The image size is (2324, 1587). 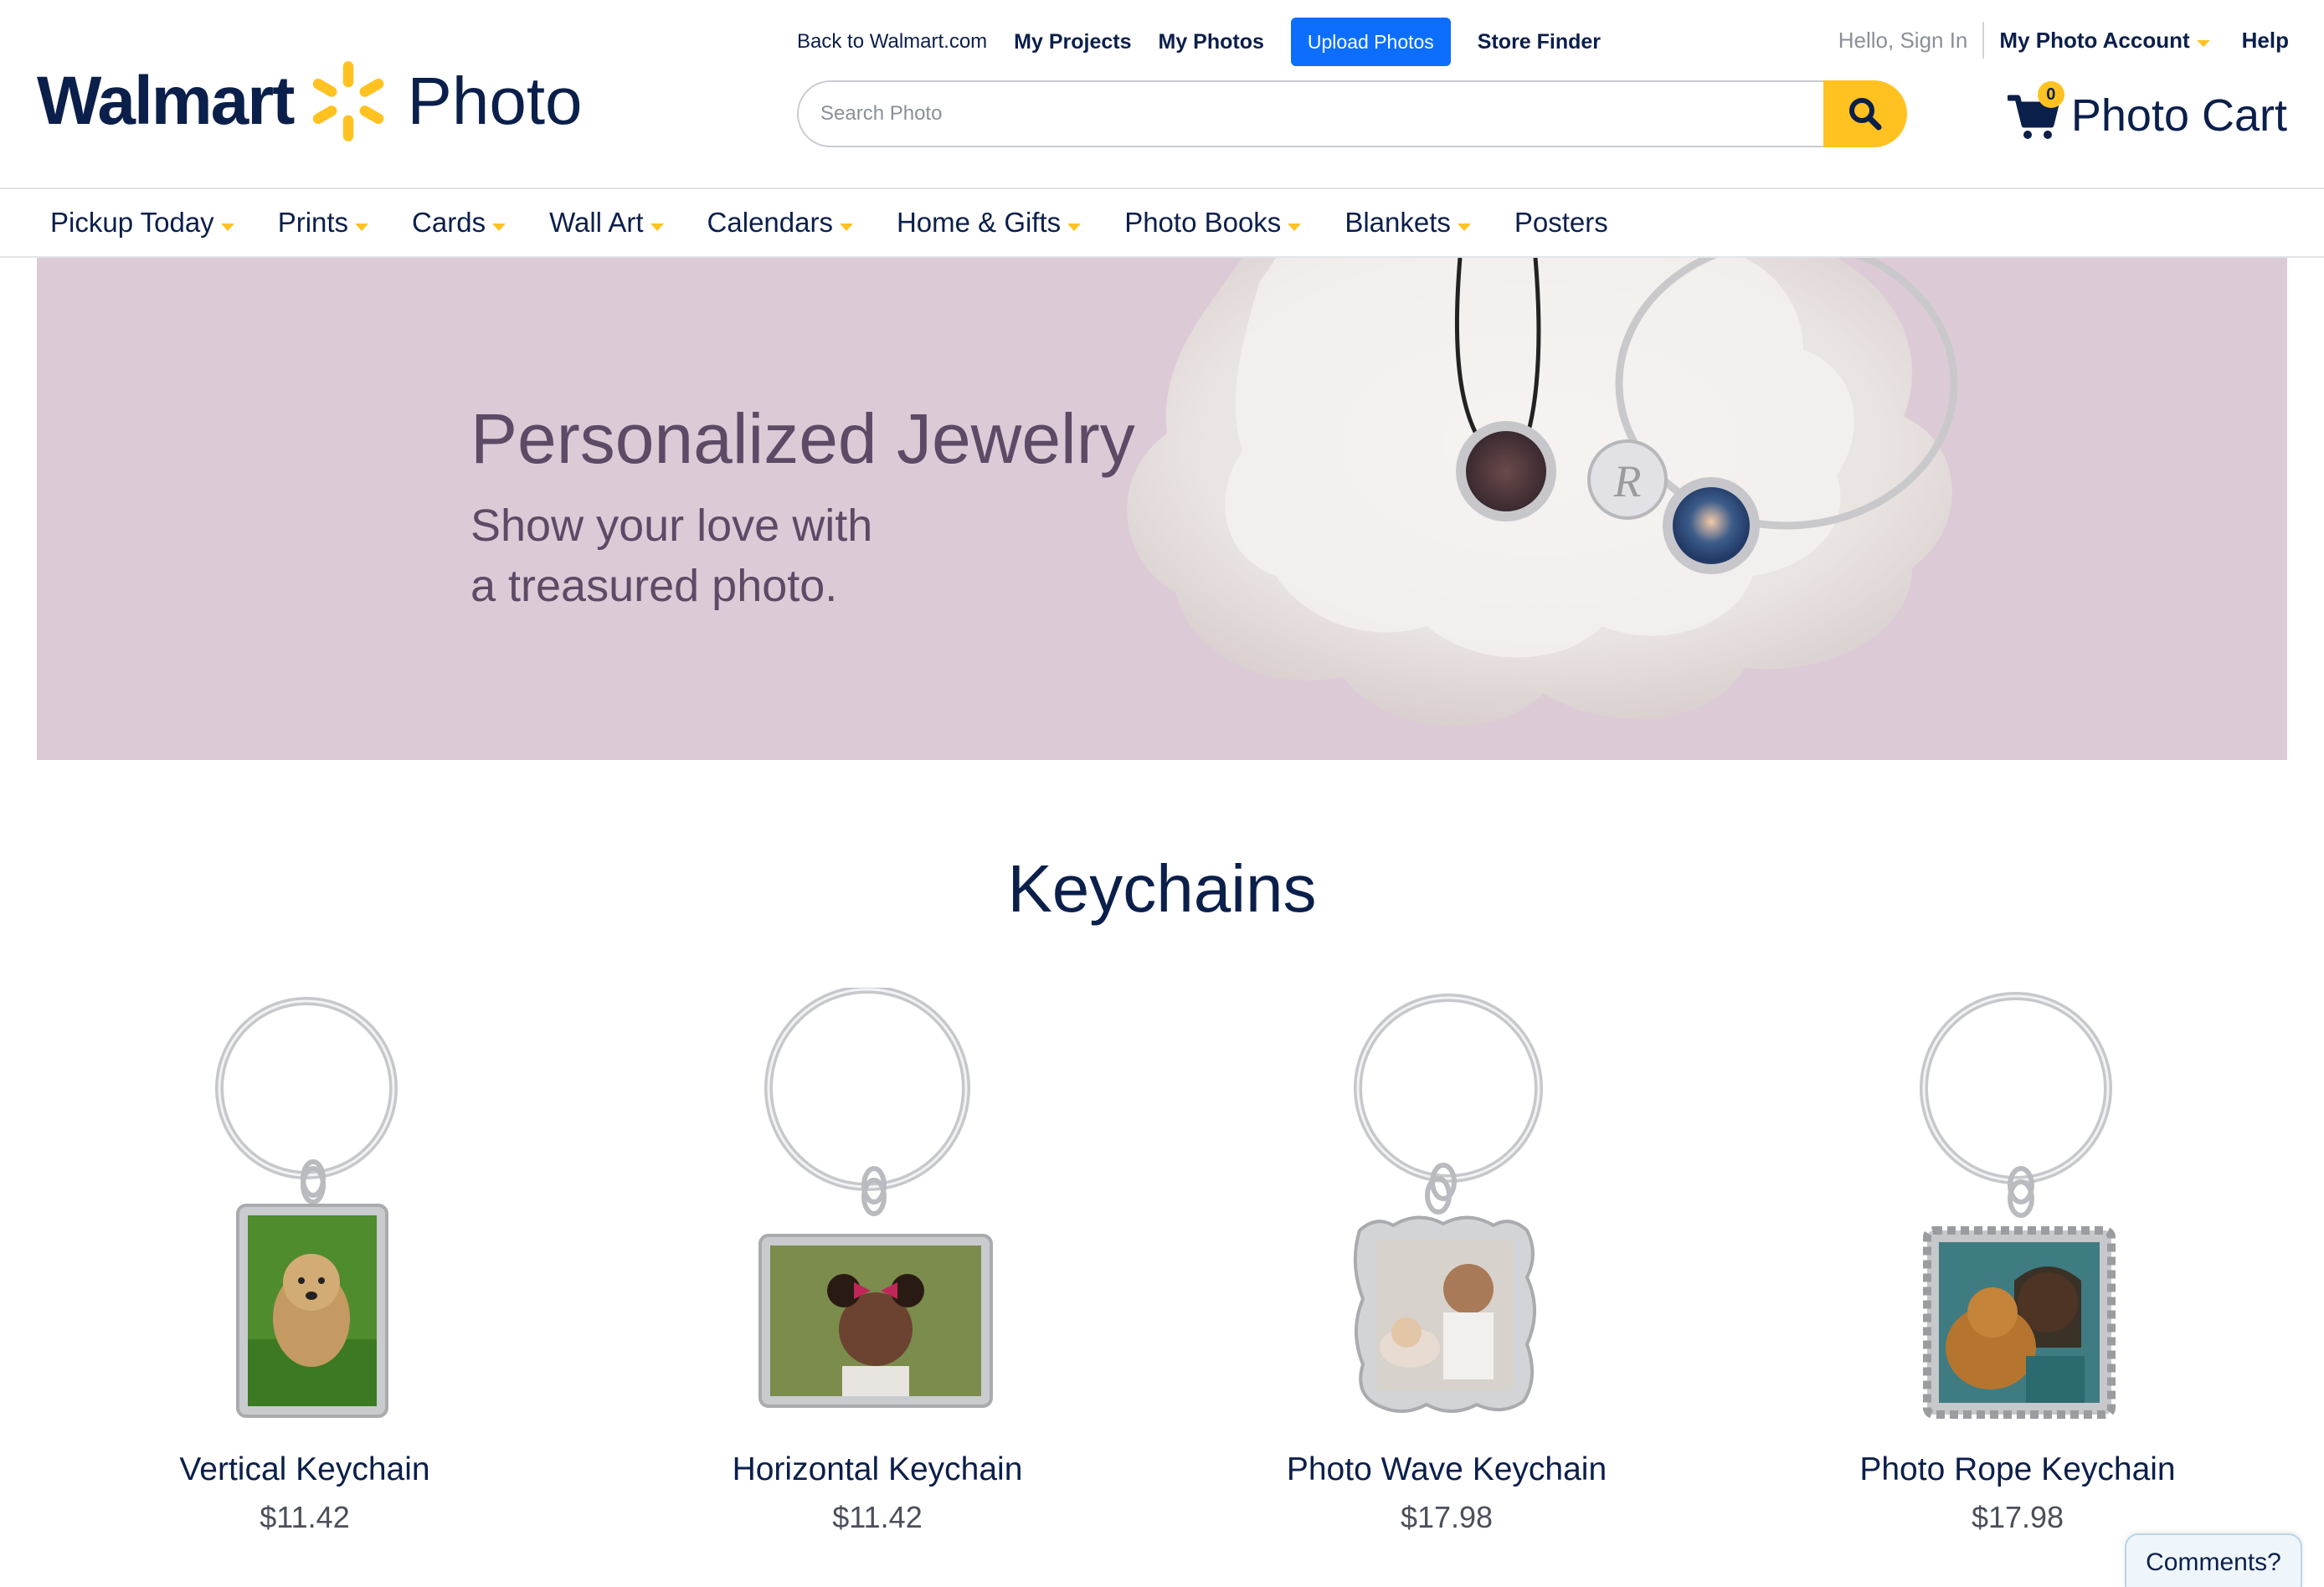 I want to click on horizontal-keychain-image, so click(x=876, y=1198).